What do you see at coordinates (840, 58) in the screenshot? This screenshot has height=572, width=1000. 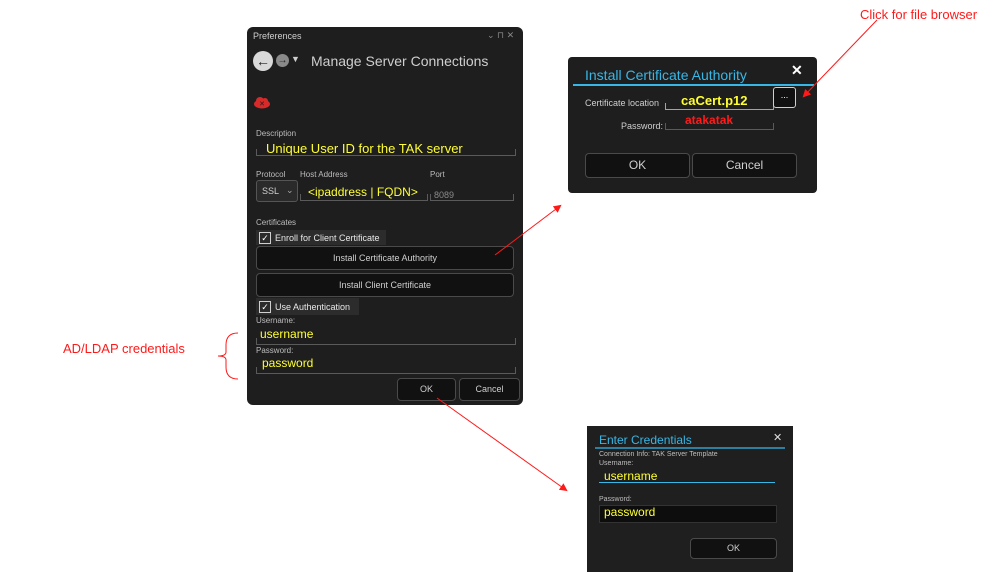 I see `arrow-to-browse-button` at bounding box center [840, 58].